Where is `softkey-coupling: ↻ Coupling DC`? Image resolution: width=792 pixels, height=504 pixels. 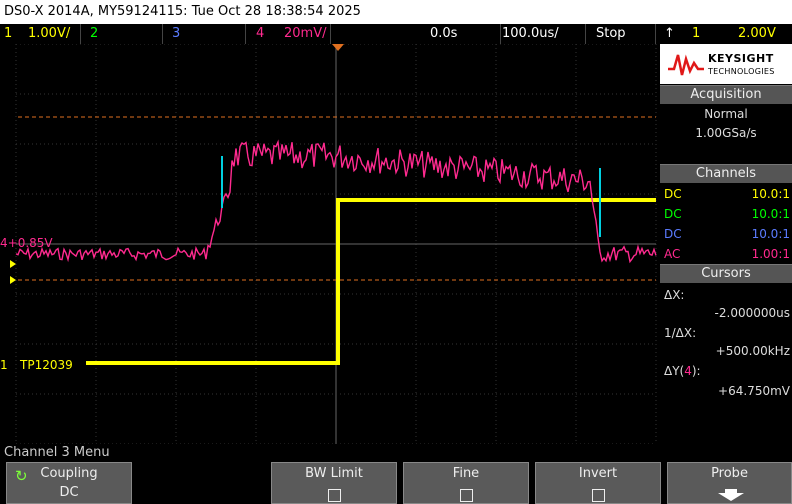
softkey-coupling: ↻ Coupling DC is located at coordinates (69, 483).